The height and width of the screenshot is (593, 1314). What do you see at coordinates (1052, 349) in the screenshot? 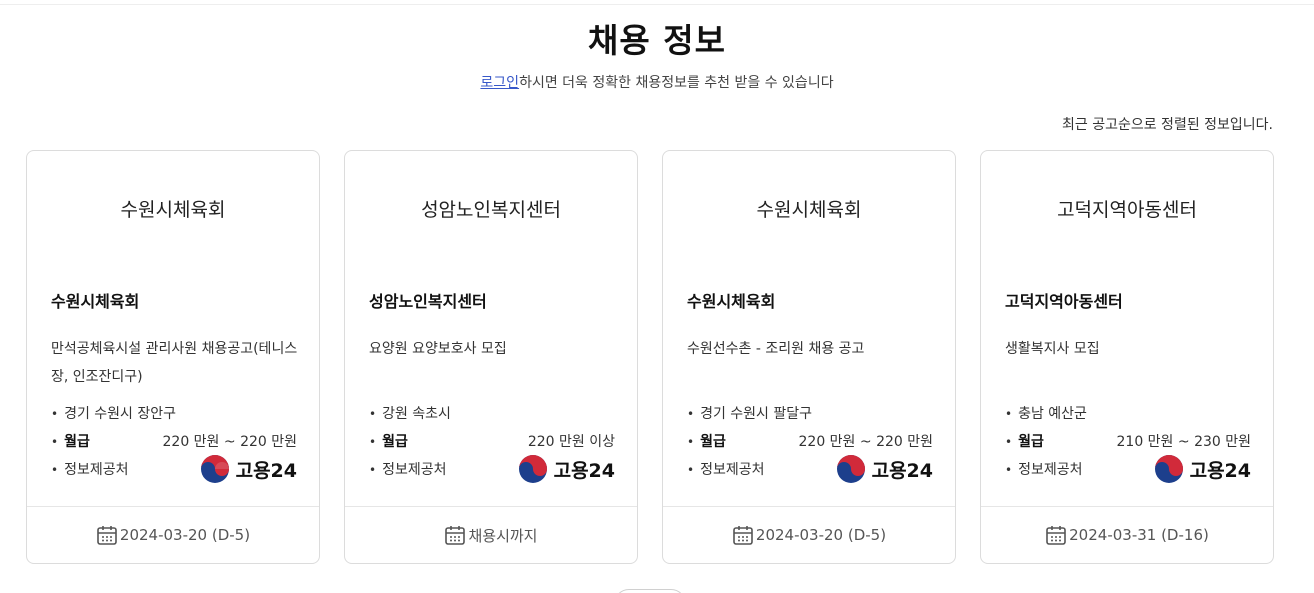
I see `card-job-title: 생활복지사 모집` at bounding box center [1052, 349].